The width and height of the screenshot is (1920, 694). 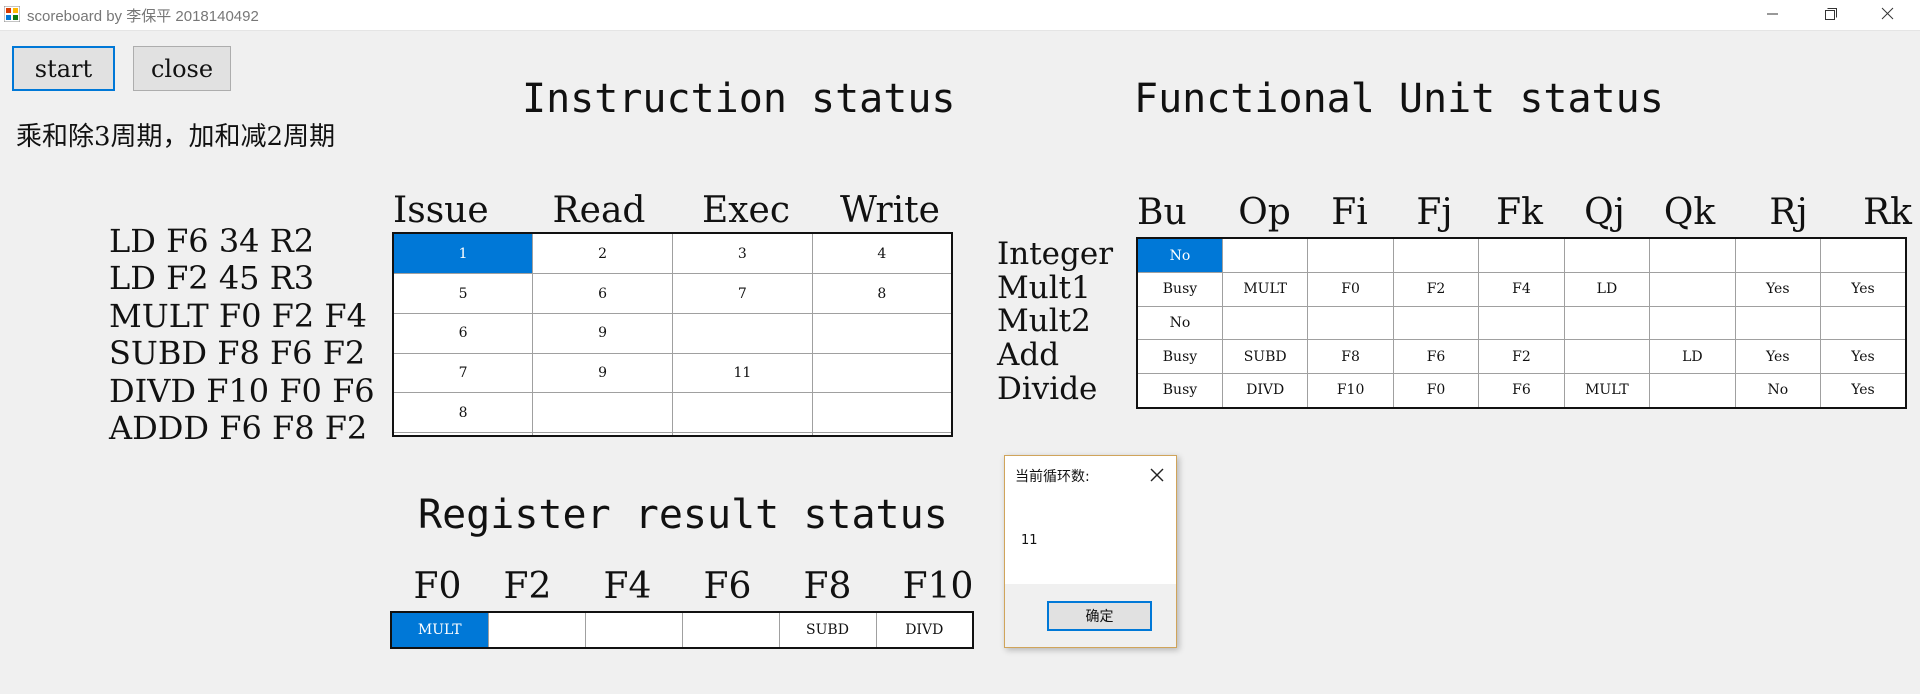 What do you see at coordinates (742, 373) in the screenshot?
I see `table-cell: 11` at bounding box center [742, 373].